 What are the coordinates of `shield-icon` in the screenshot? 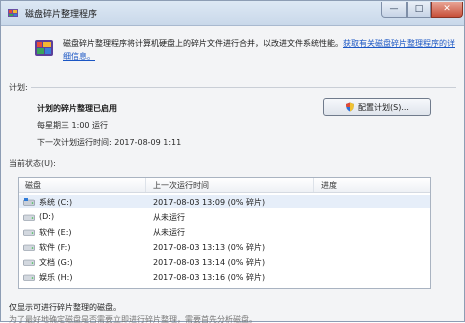 It's located at (350, 107).